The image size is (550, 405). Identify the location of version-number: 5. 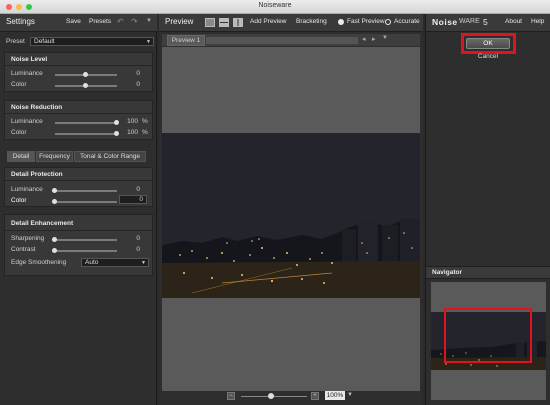
(485, 22).